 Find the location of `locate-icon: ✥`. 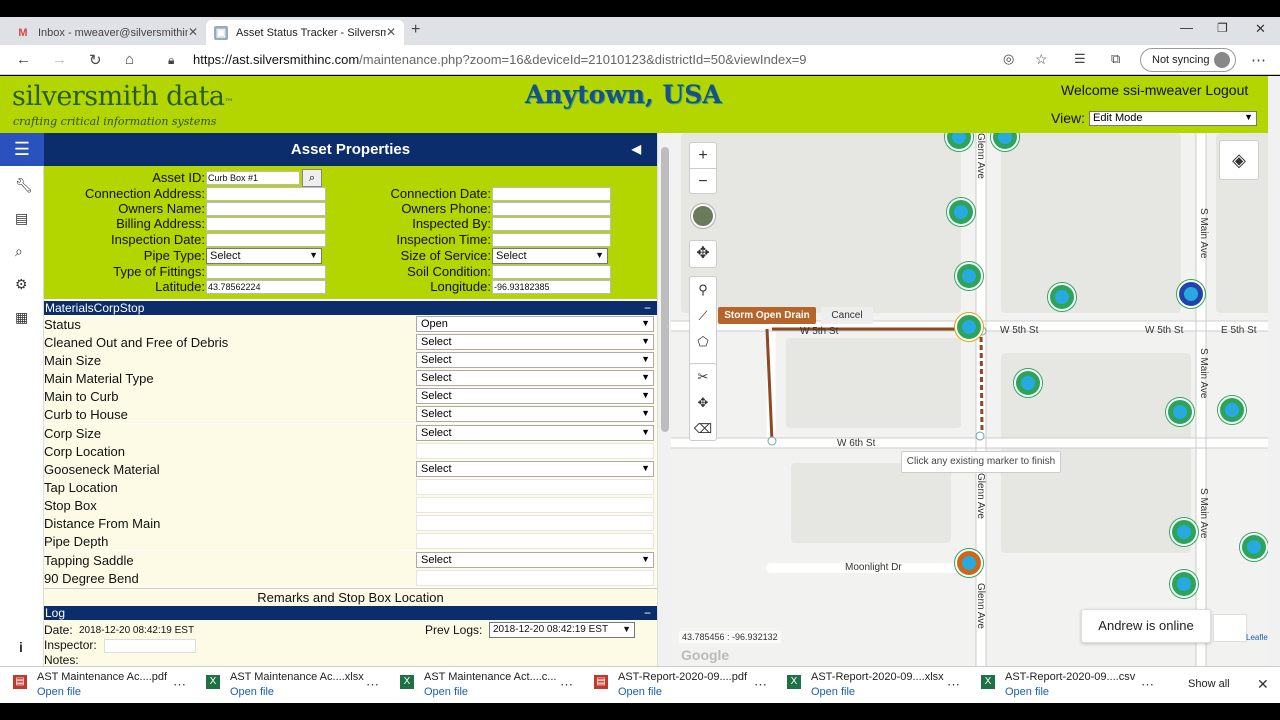

locate-icon: ✥ is located at coordinates (703, 254).